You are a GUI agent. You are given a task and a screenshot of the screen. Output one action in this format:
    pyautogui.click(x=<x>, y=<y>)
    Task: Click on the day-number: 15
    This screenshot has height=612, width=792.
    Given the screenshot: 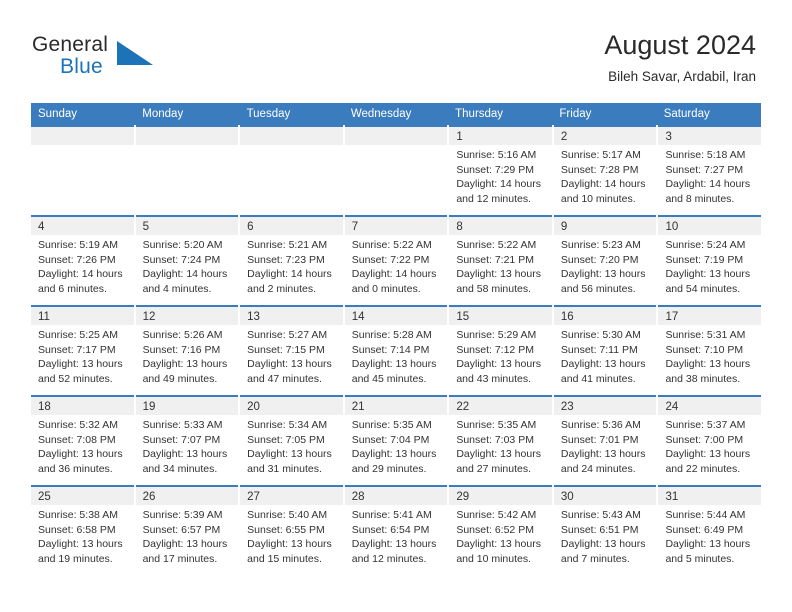 What is the action you would take?
    pyautogui.click(x=463, y=317)
    